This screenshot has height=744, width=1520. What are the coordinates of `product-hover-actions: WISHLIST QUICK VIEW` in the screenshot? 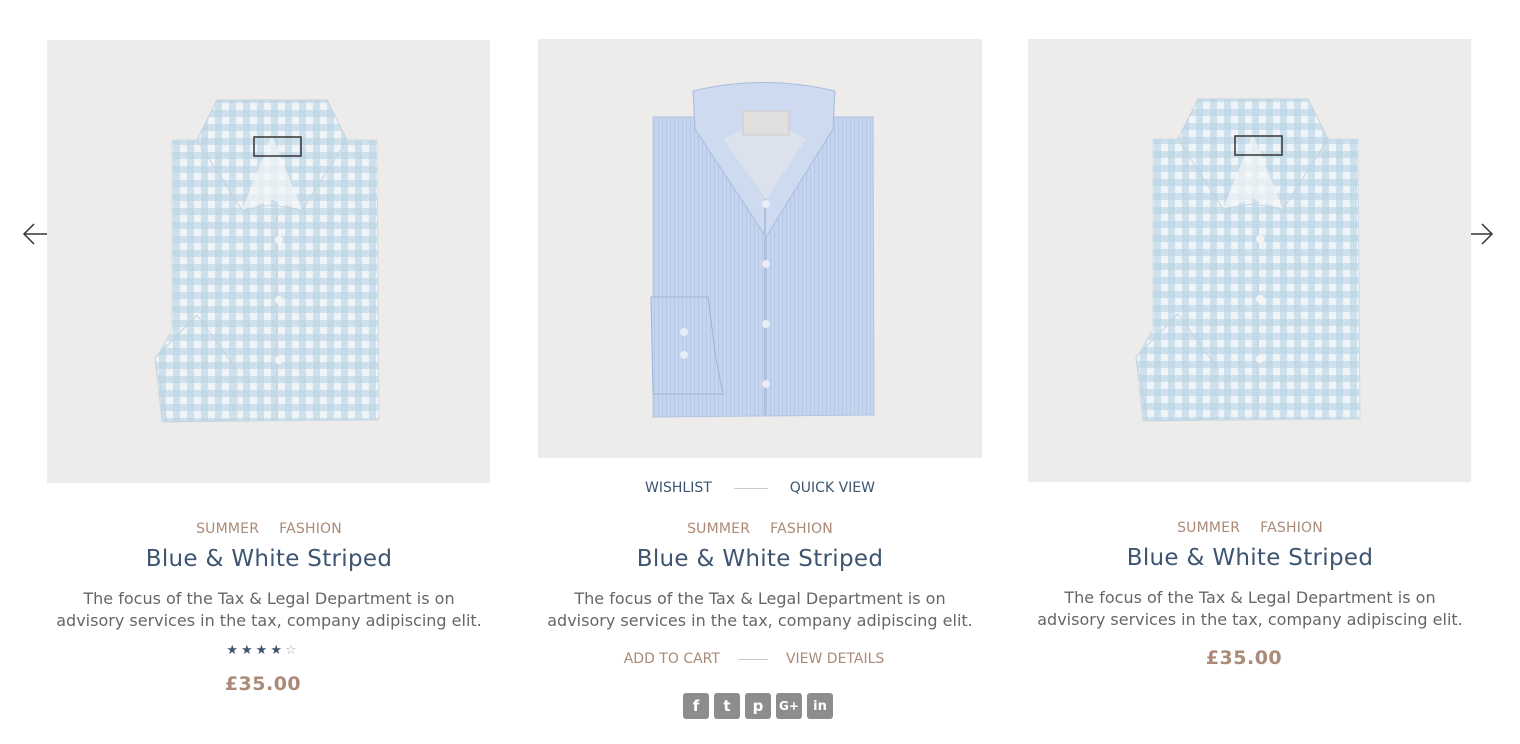 It's located at (760, 488).